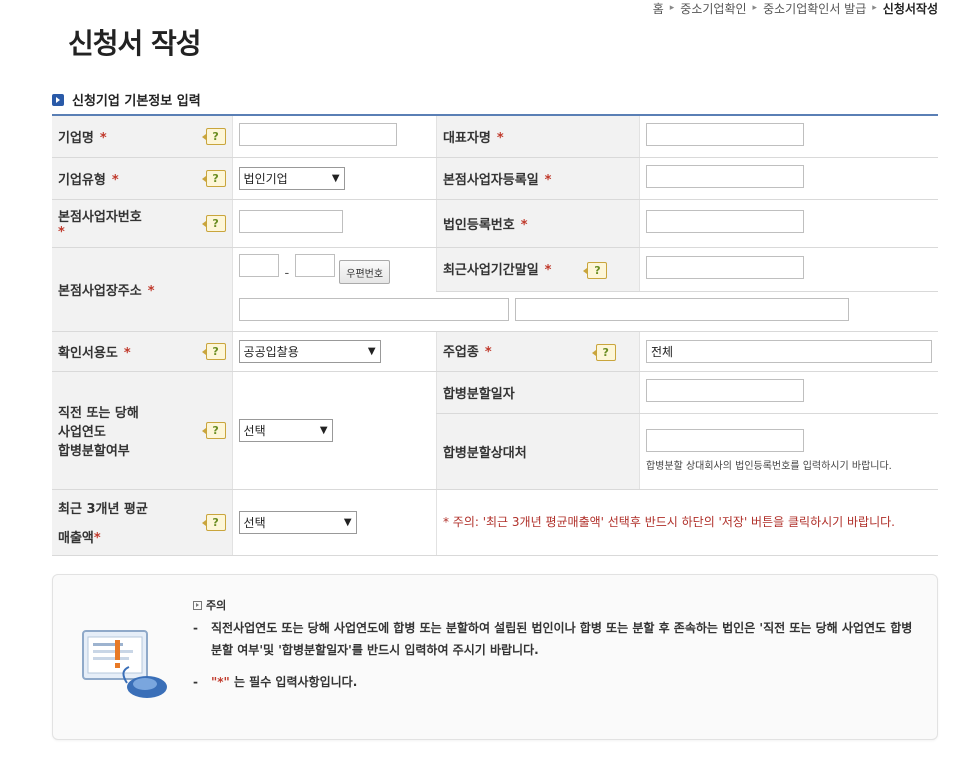  I want to click on address-line1-input, so click(373, 309).